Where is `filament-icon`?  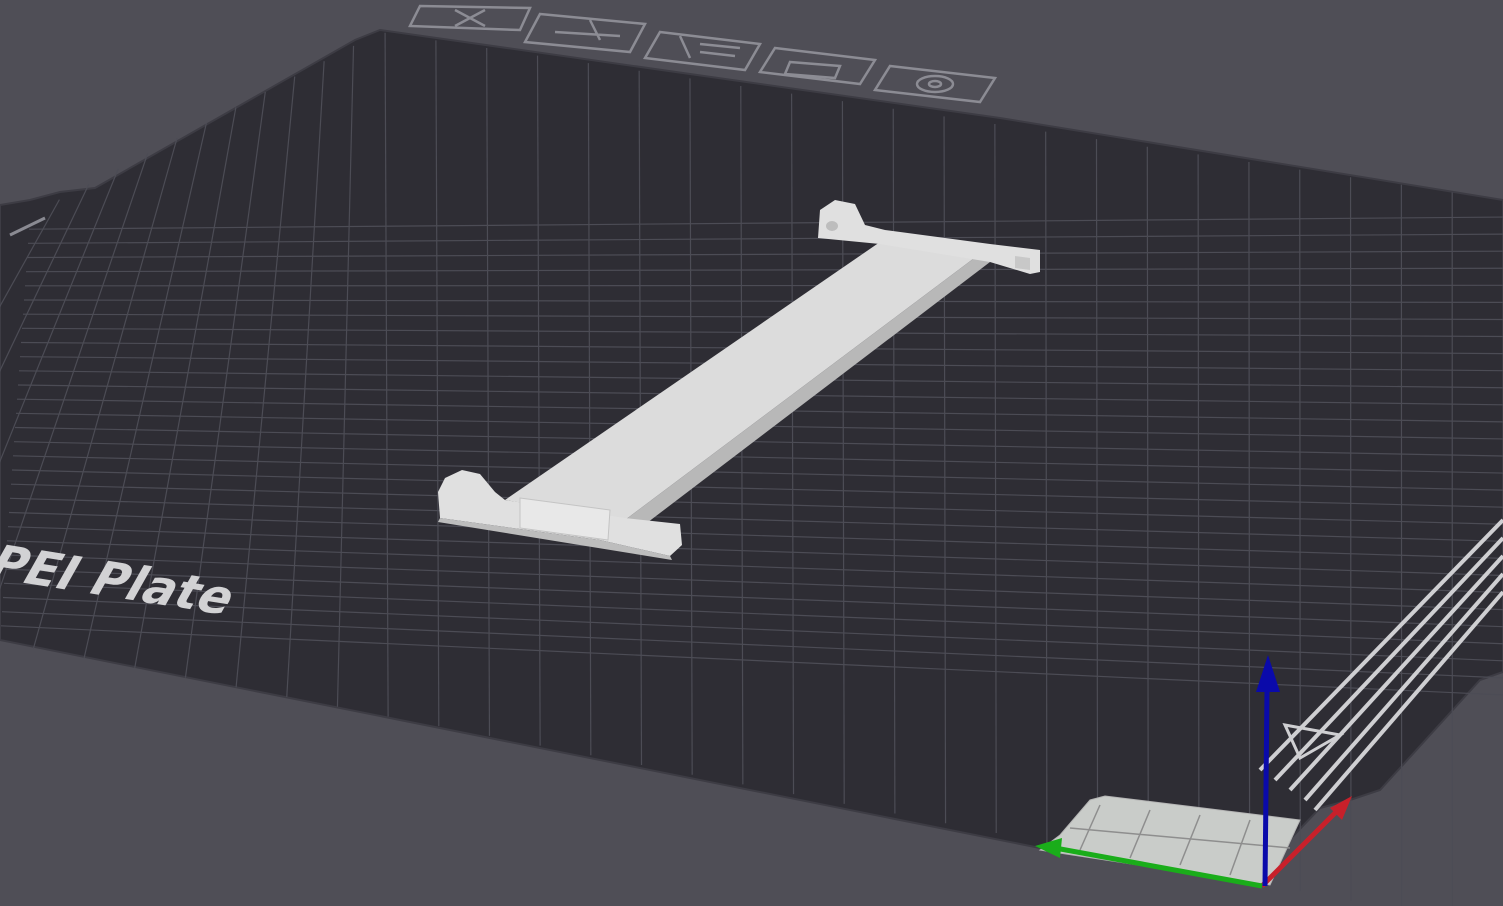 filament-icon is located at coordinates (702, 51).